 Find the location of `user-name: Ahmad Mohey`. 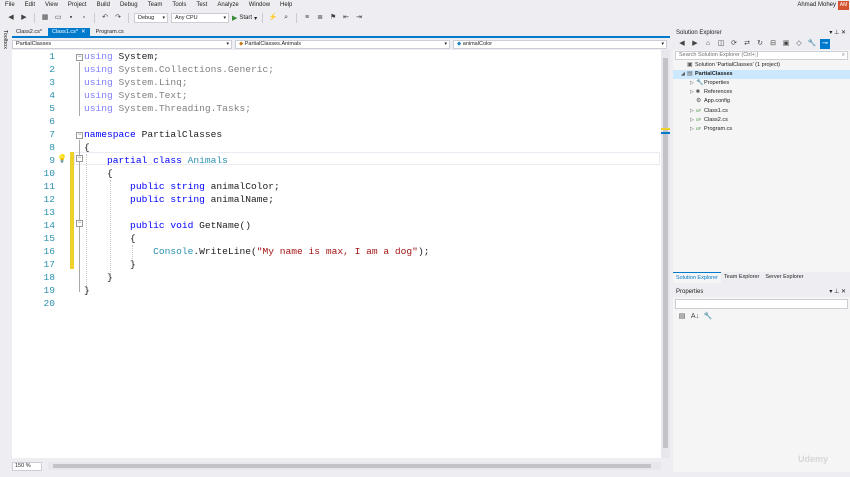

user-name: Ahmad Mohey is located at coordinates (816, 5).